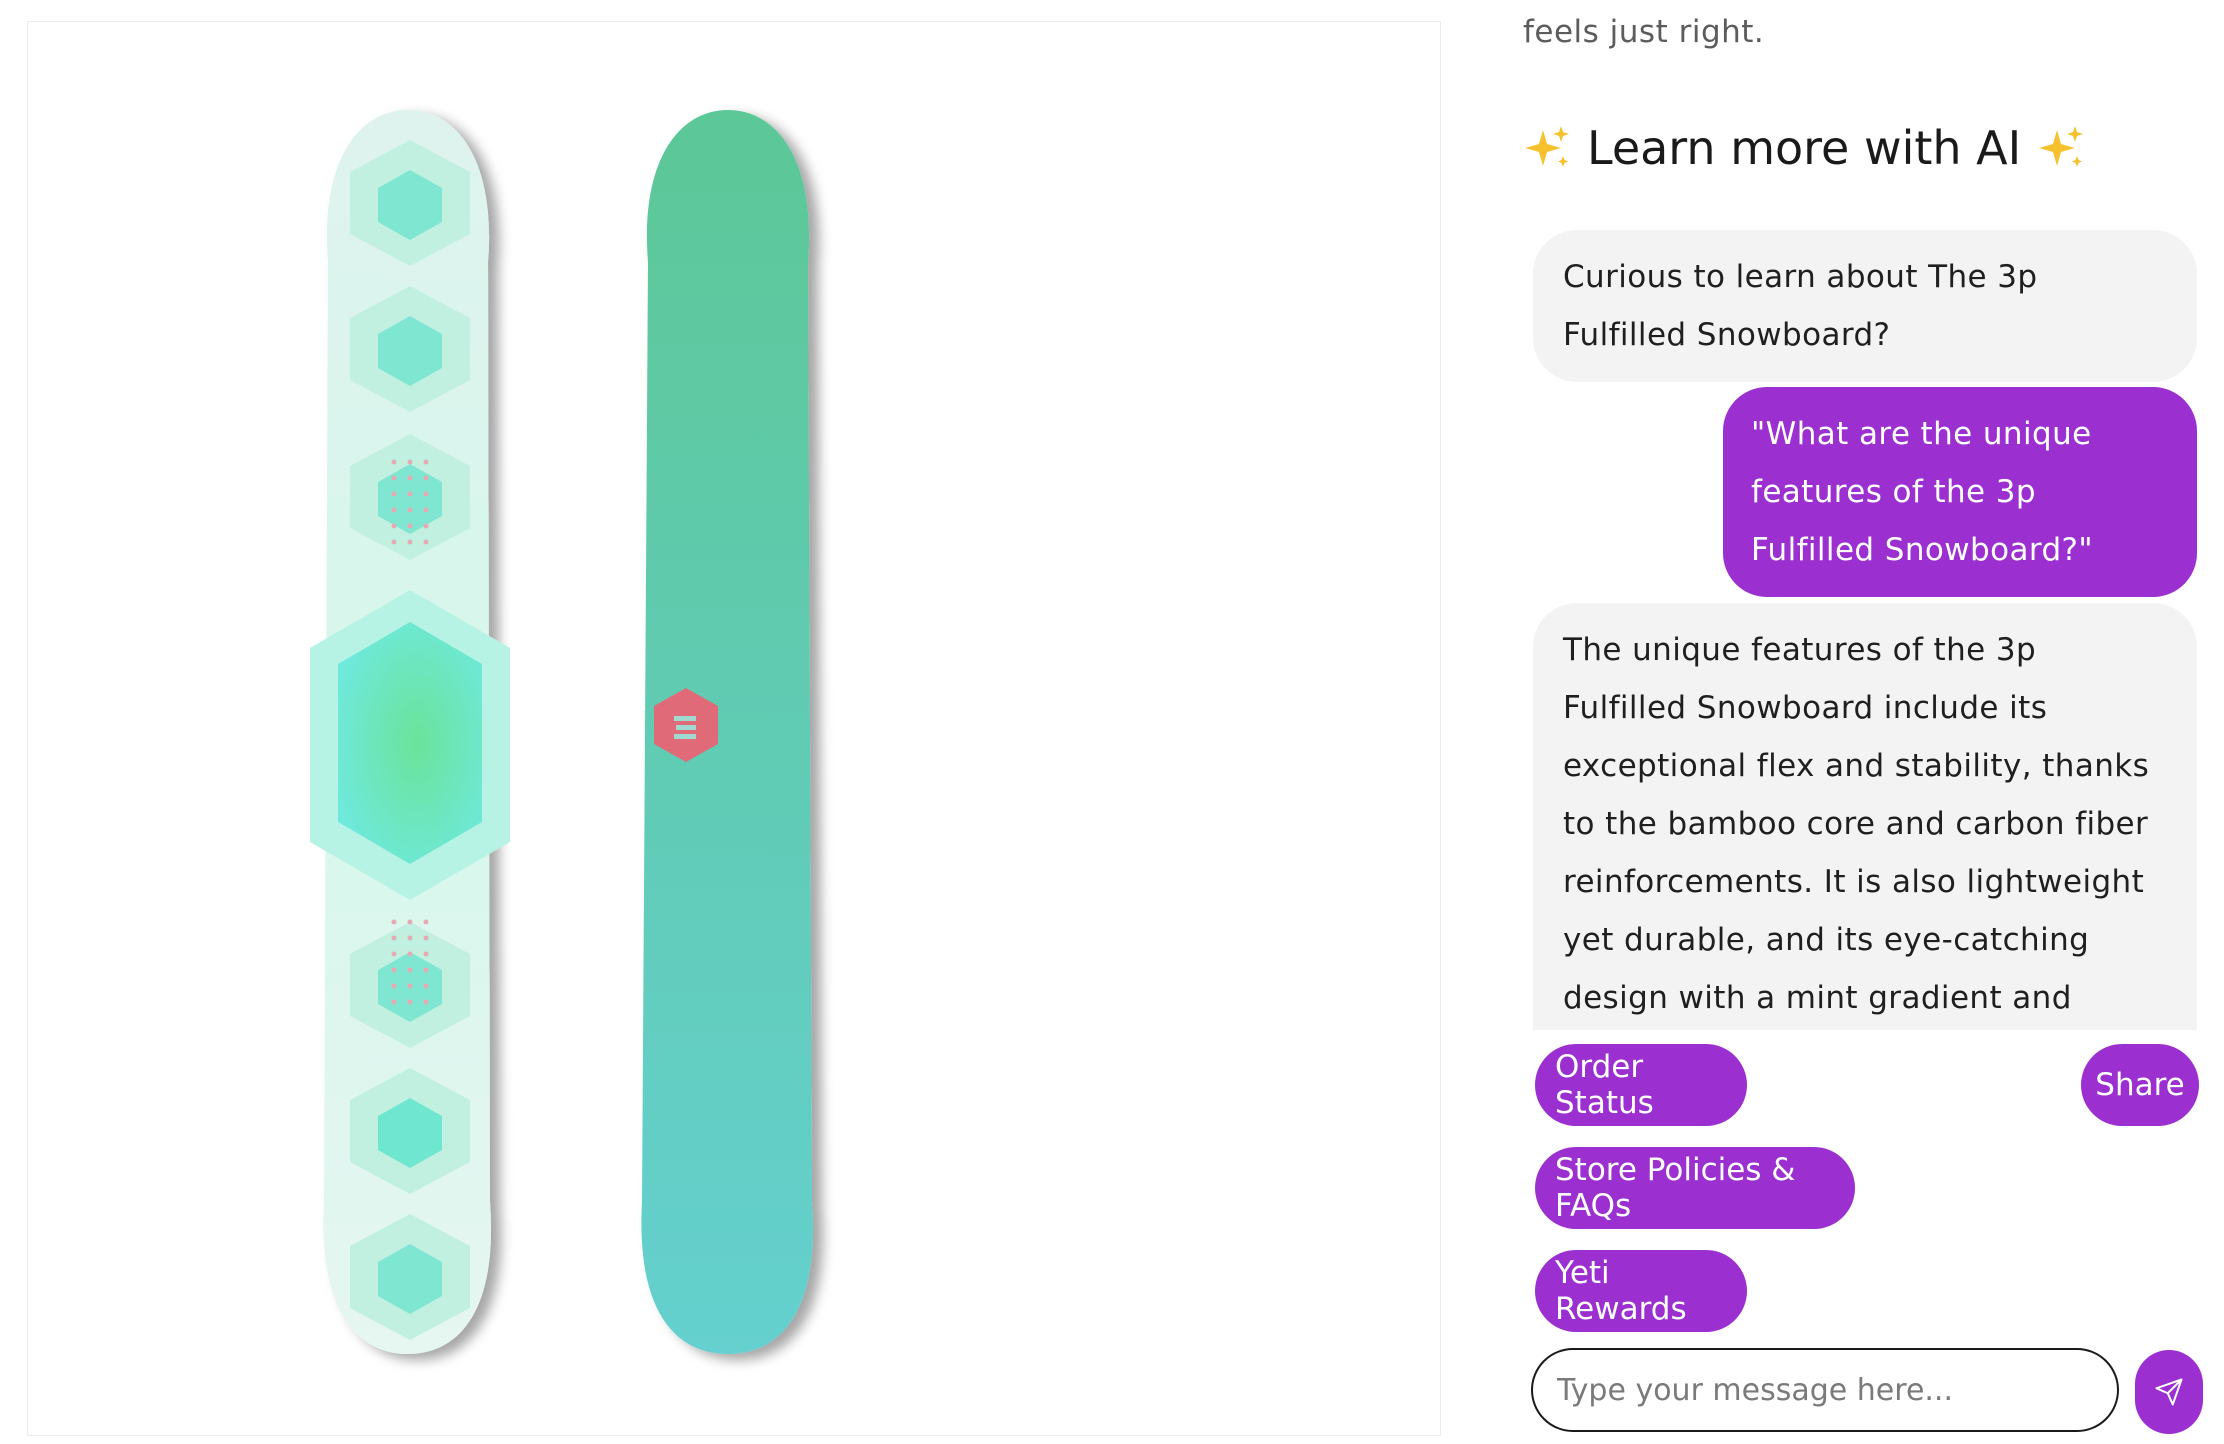 This screenshot has height=1444, width=2224. I want to click on ai-section-heading: Learn more with AI, so click(1804, 148).